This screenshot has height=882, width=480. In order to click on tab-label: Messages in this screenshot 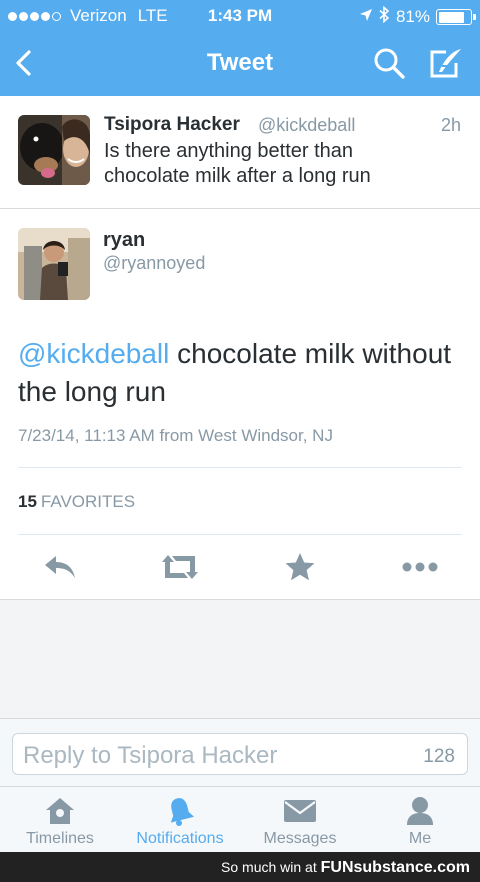, I will do `click(300, 838)`.